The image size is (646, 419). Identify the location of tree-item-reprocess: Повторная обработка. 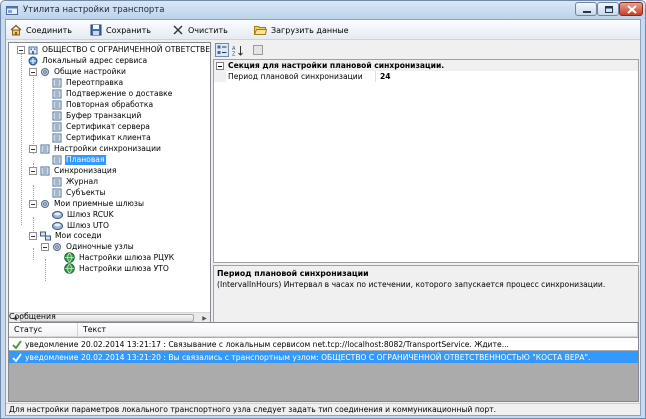
(103, 104).